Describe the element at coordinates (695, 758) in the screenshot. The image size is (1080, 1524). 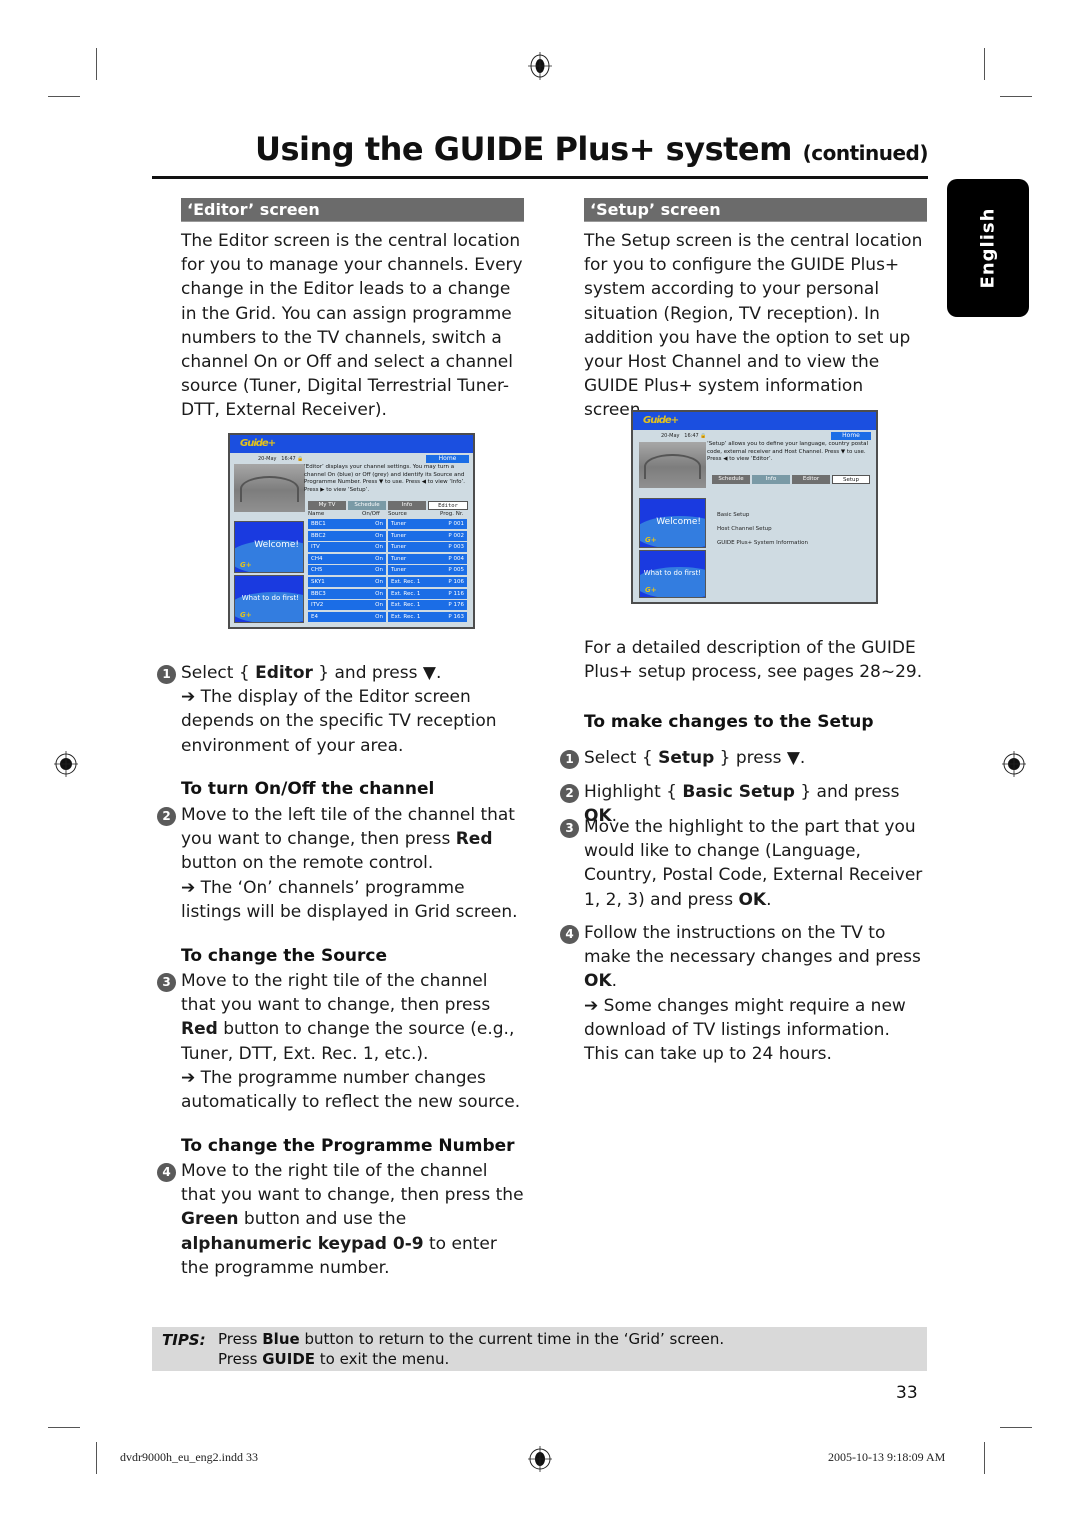
I see `setup-step-1: Select { Setup } press ▼.` at that location.